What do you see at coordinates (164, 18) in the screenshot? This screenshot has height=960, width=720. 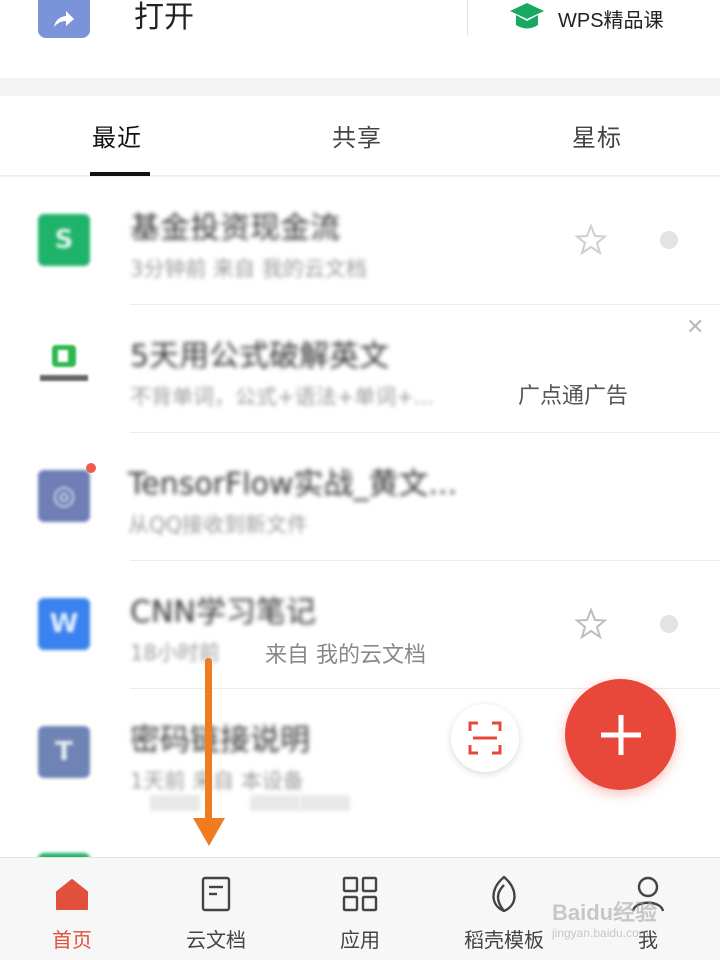 I see `open-label: 打开` at bounding box center [164, 18].